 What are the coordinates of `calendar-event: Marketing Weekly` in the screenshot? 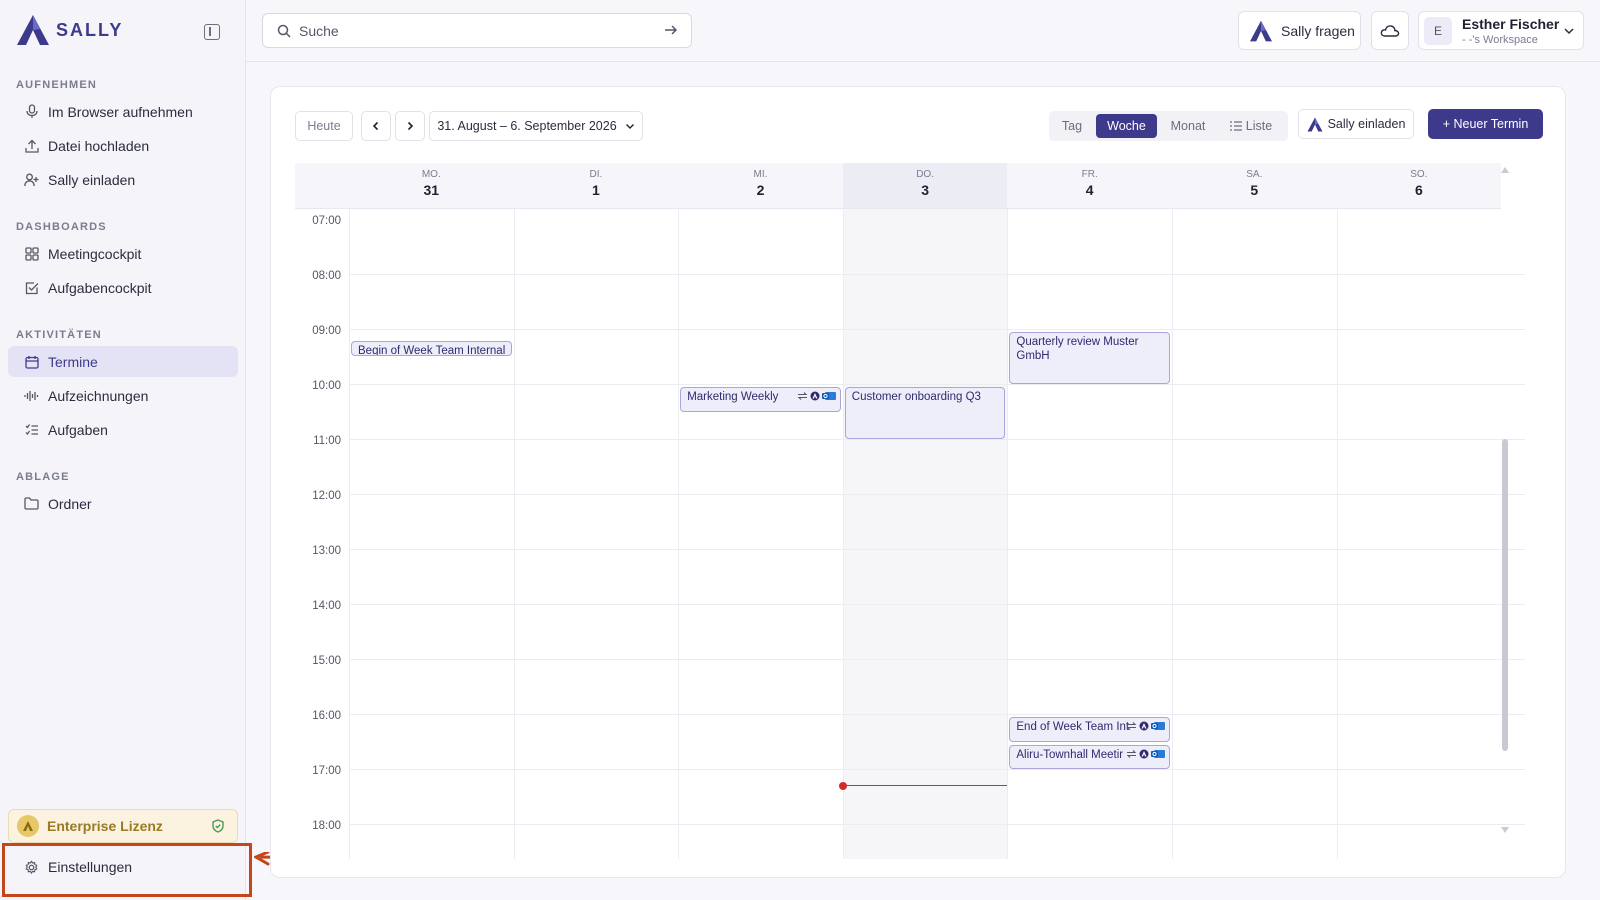 It's located at (760, 399).